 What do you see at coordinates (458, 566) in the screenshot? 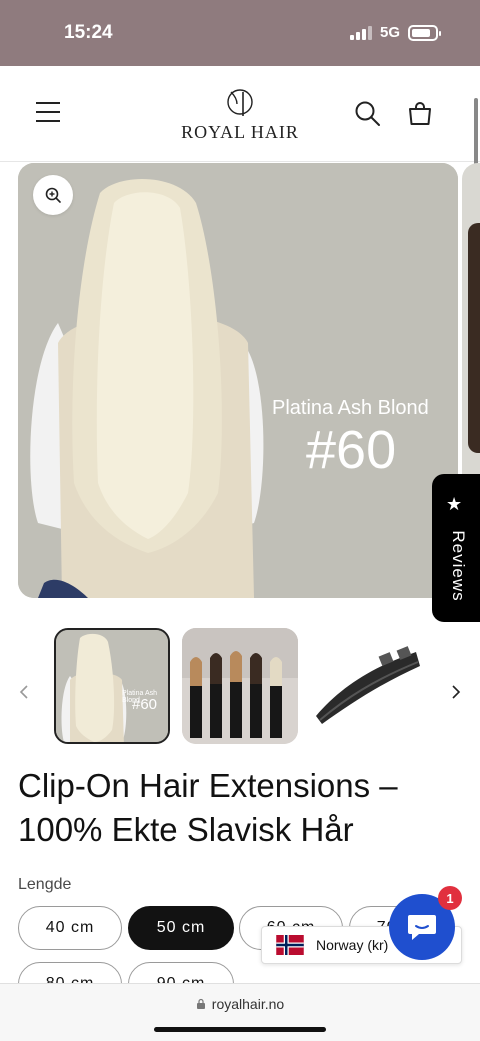
I see `reviews-label: Reviews` at bounding box center [458, 566].